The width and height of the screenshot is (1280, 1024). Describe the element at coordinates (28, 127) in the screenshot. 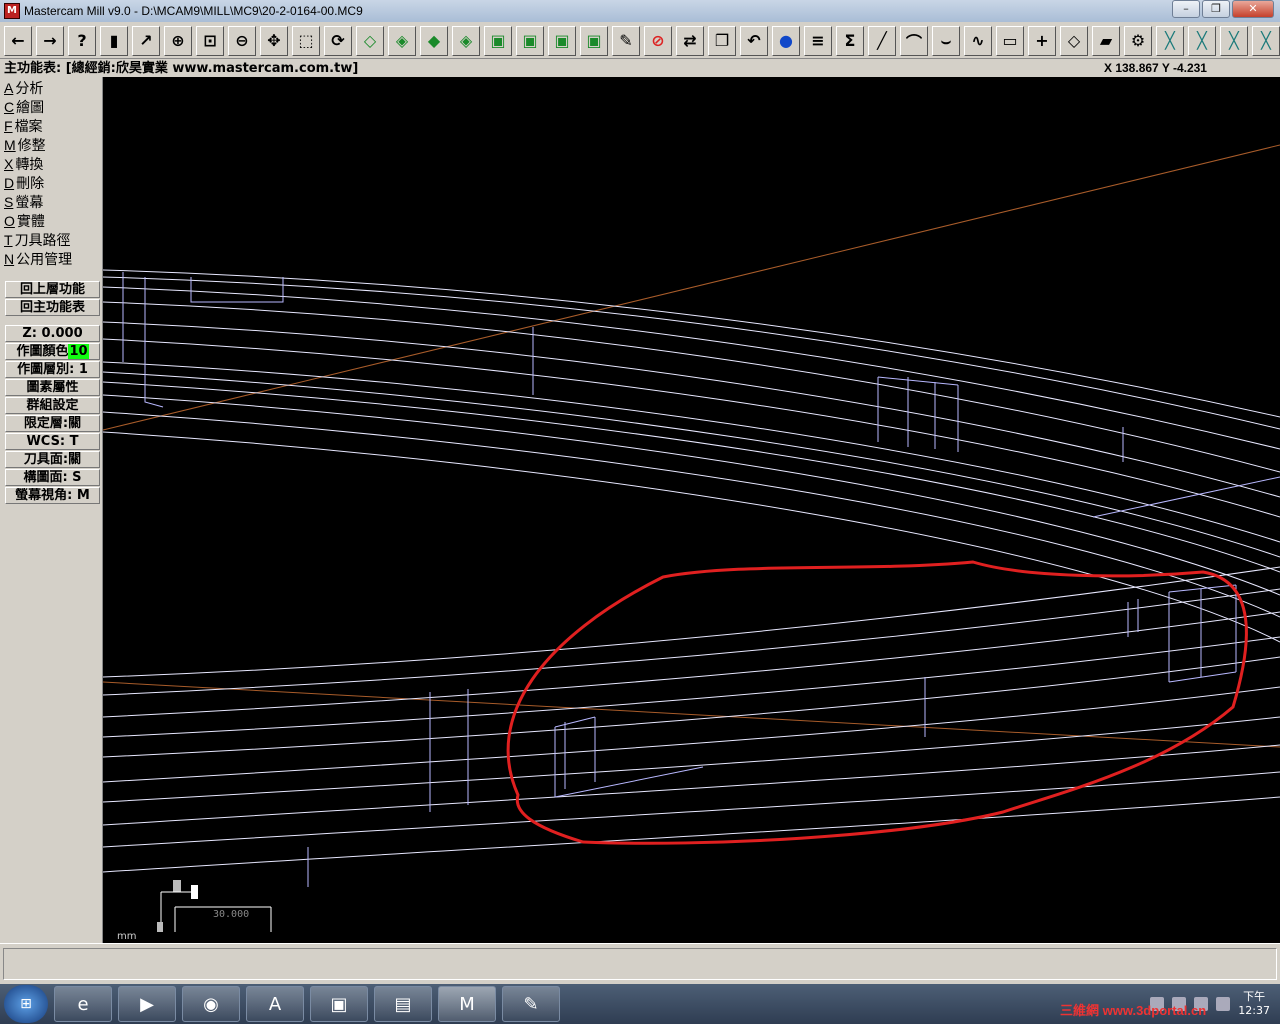

I see `menu-label: 檔案` at that location.